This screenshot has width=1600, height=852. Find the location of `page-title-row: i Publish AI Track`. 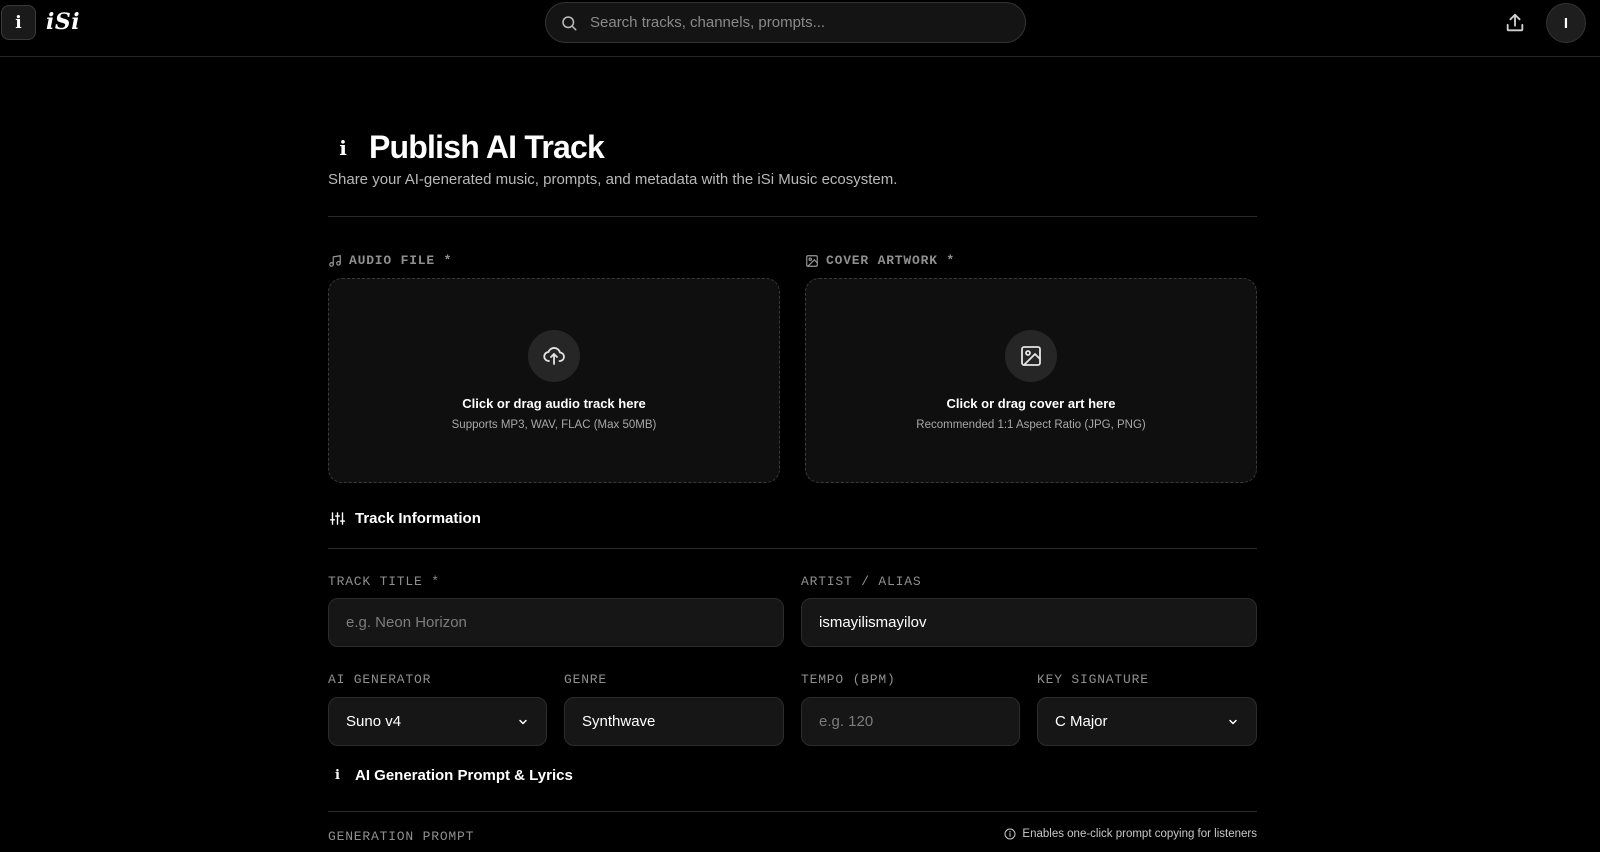

page-title-row: i Publish AI Track is located at coordinates (466, 147).